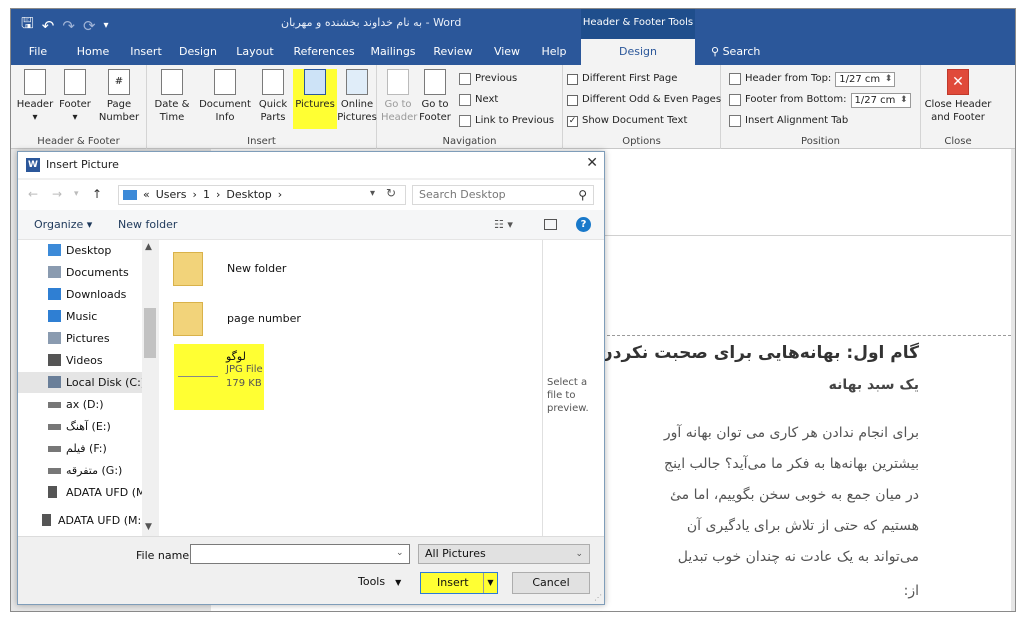  Describe the element at coordinates (273, 96) in the screenshot. I see `quick-parts-button: Quick Parts` at that location.